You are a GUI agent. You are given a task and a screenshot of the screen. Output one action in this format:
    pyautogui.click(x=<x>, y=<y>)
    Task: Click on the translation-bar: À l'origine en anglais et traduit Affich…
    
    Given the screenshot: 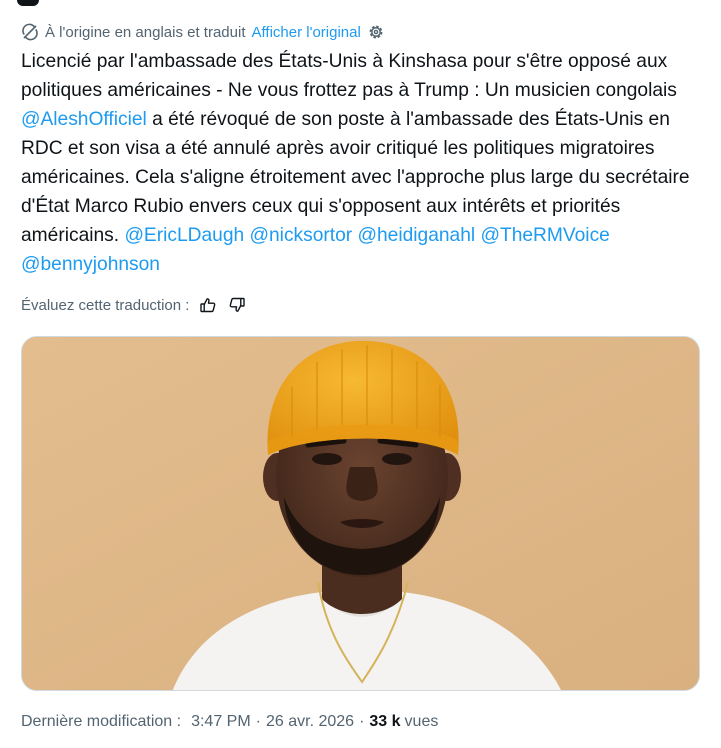 What is the action you would take?
    pyautogui.click(x=203, y=32)
    